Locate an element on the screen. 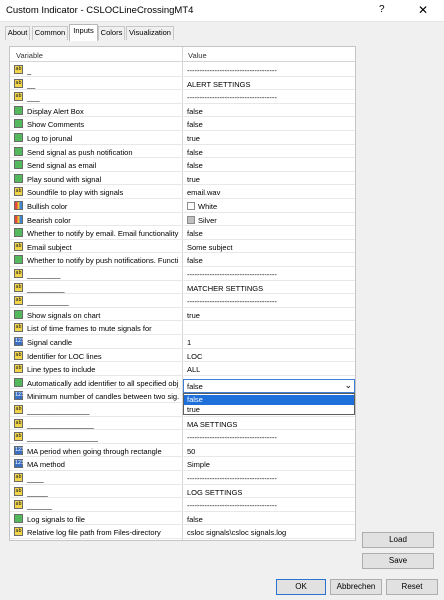  input-row: ab _____ LOG SETTINGS is located at coordinates (182, 492).